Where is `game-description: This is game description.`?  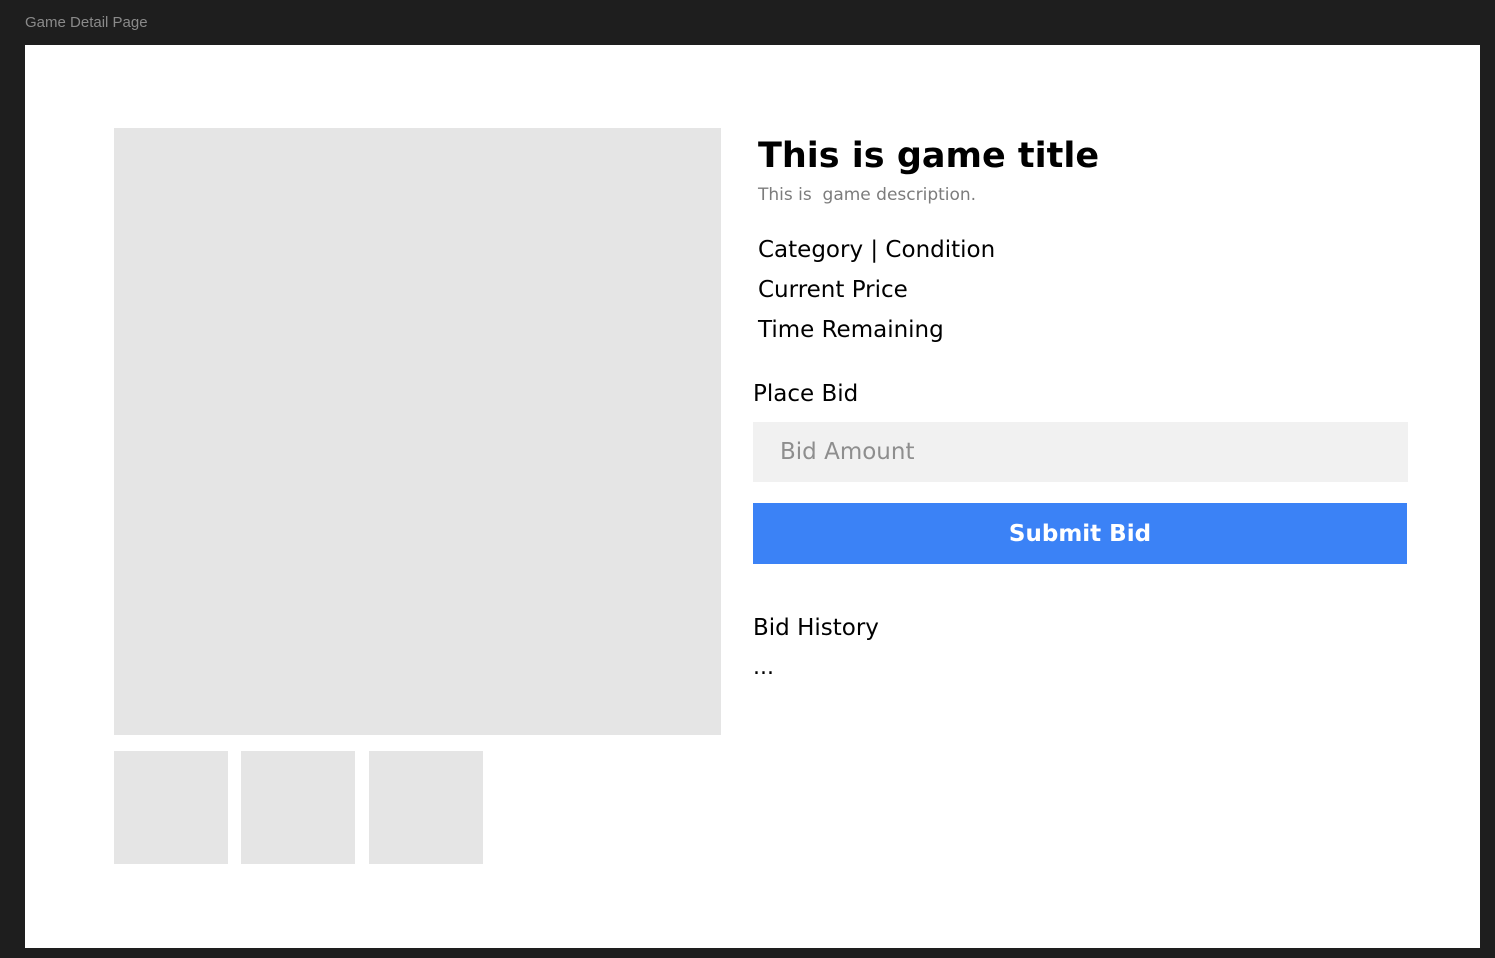 game-description: This is game description. is located at coordinates (867, 195).